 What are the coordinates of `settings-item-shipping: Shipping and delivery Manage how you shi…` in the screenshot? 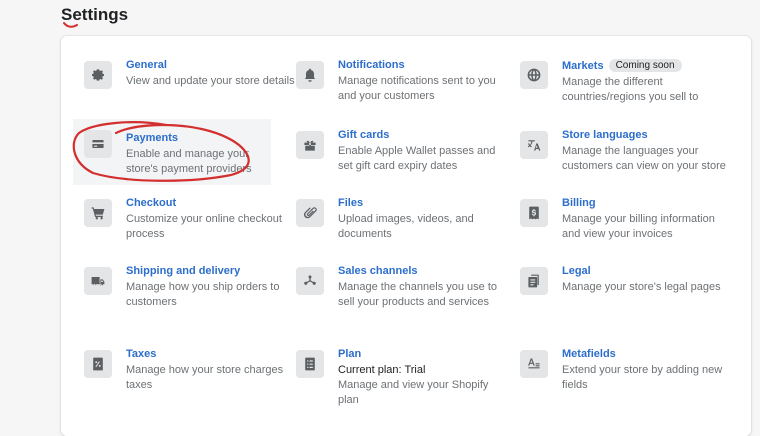 It's located at (189, 291).